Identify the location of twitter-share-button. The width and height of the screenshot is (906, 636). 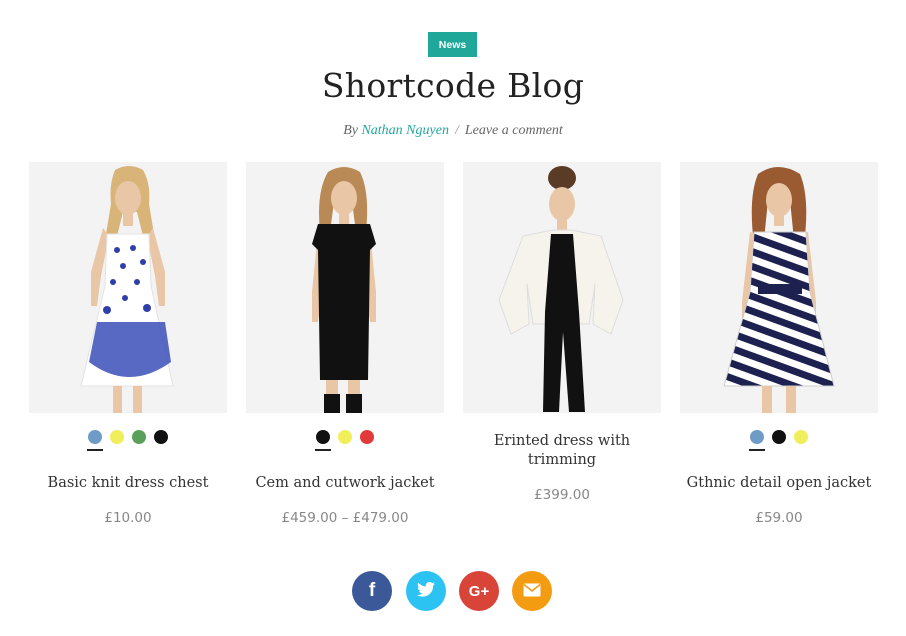
(426, 591).